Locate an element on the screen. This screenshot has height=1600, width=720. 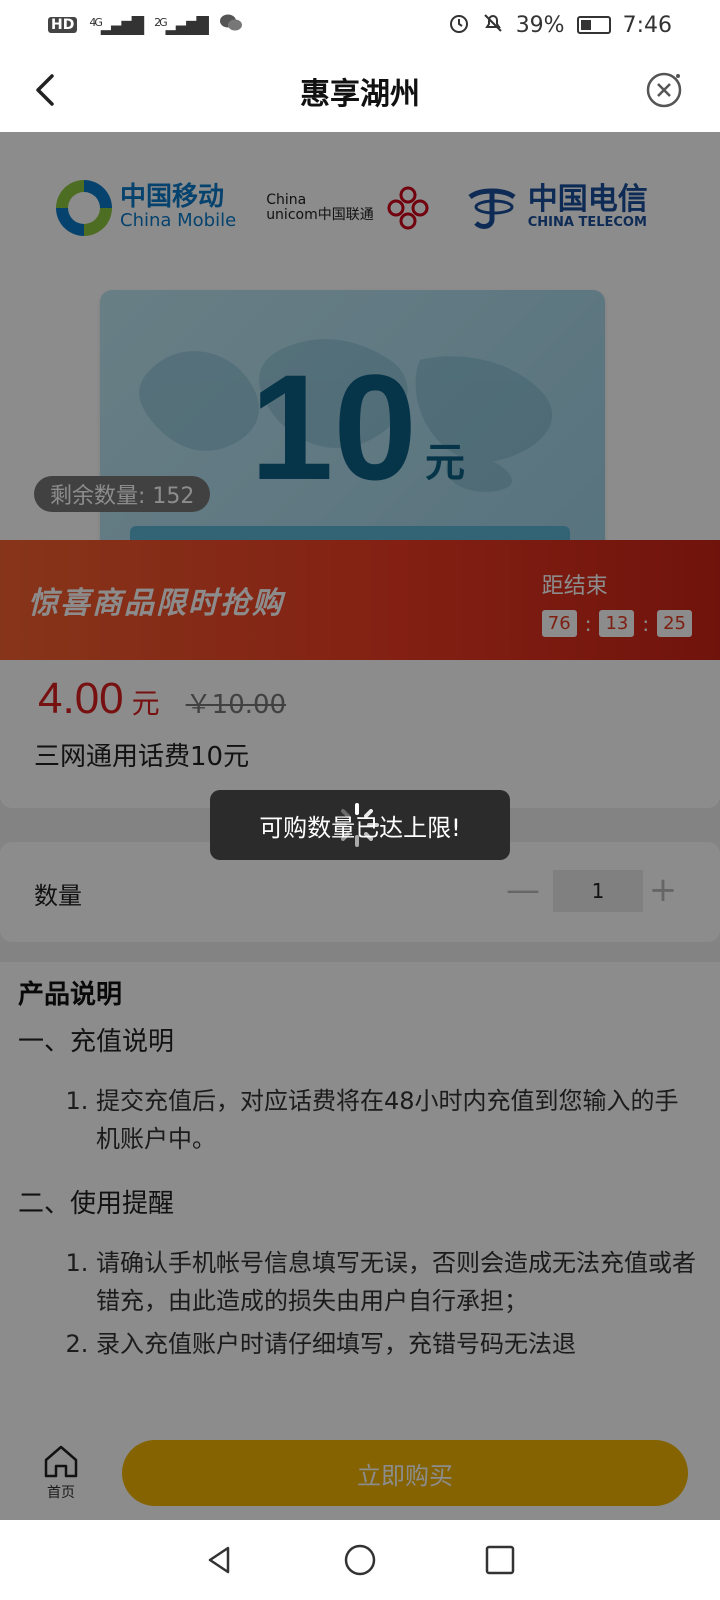
description-title: 产品说明 is located at coordinates (70, 995).